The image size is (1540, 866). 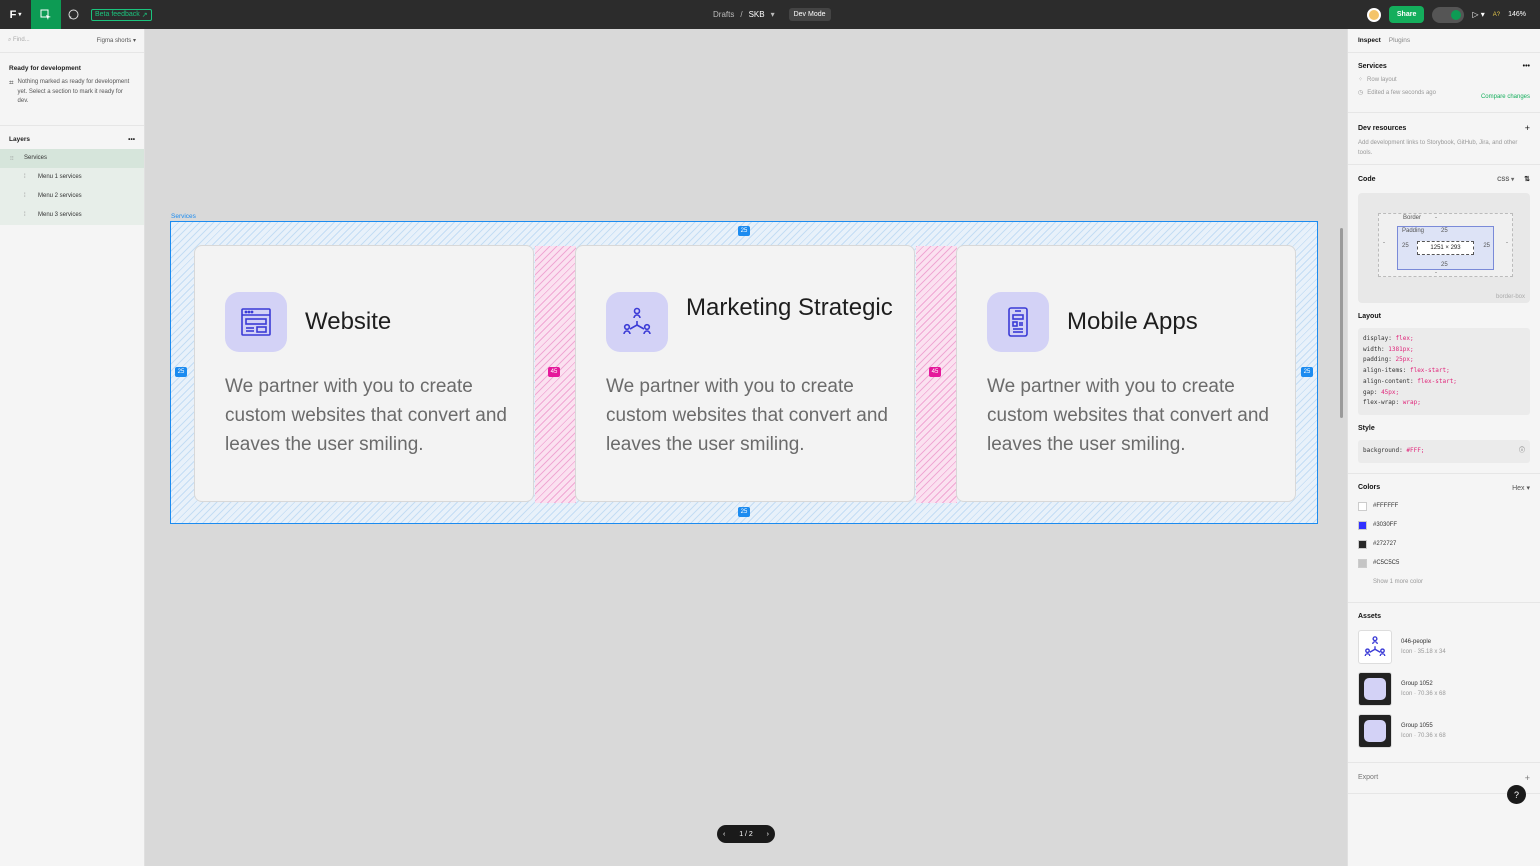 What do you see at coordinates (1361, 80) in the screenshot?
I see `auto-layout-icon: ⁘` at bounding box center [1361, 80].